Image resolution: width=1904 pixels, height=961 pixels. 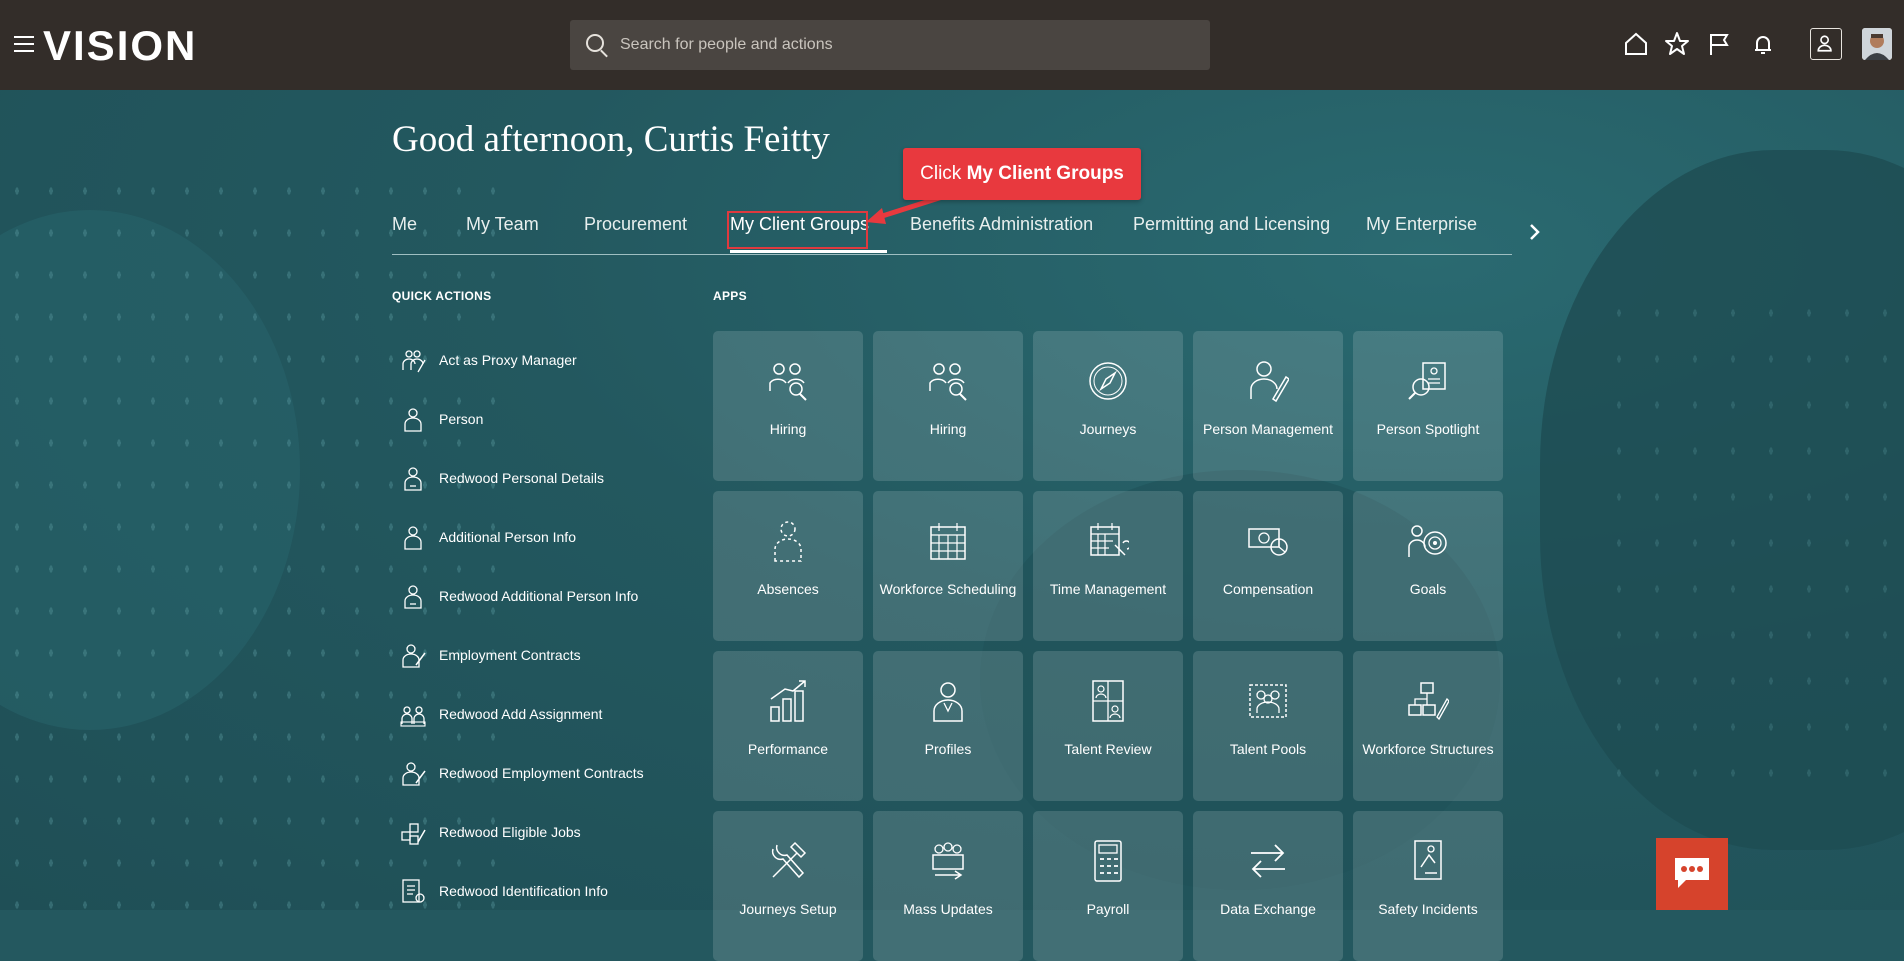 I want to click on app-tile-workforce-structures: Workforce Structures, so click(x=1428, y=726).